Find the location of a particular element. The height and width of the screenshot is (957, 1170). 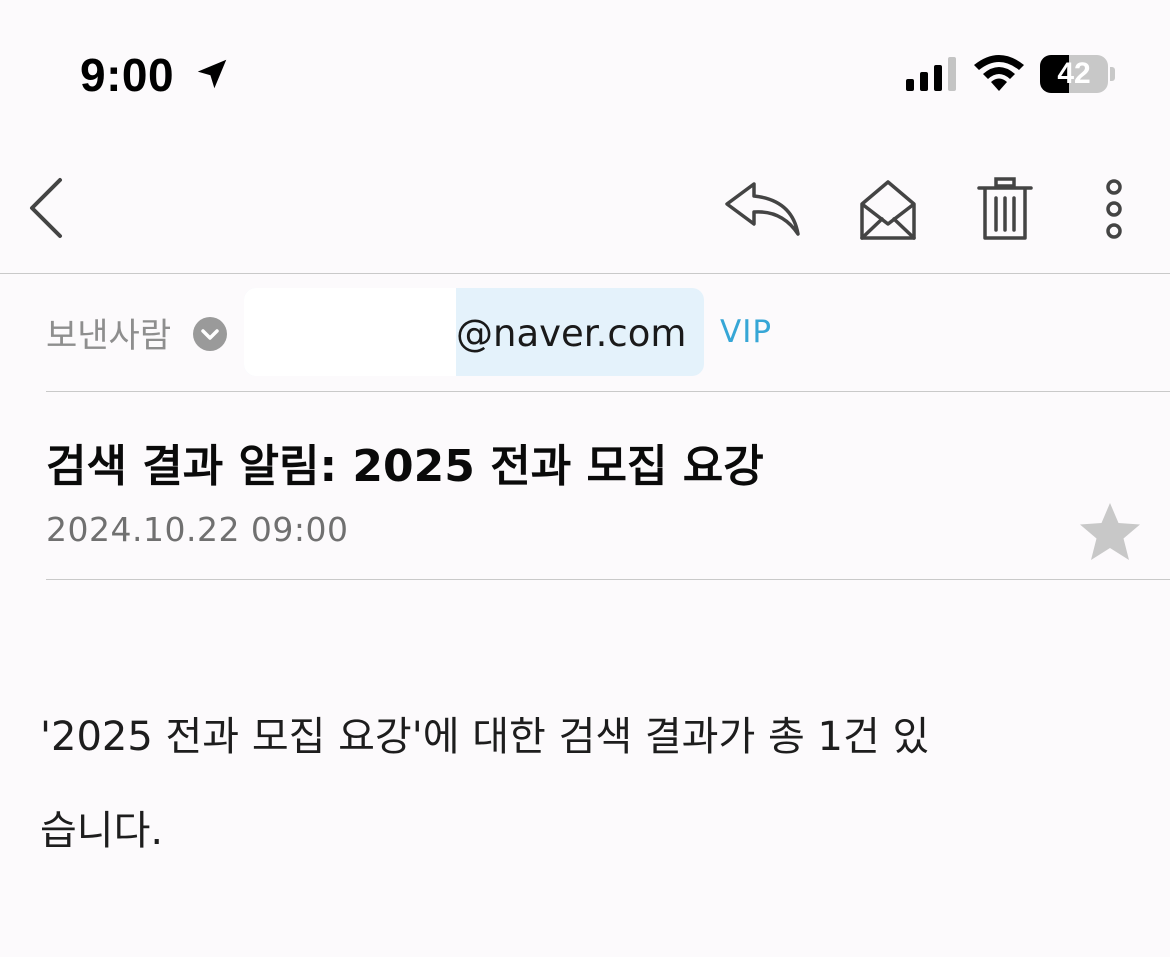

more-options-button is located at coordinates (1114, 209).